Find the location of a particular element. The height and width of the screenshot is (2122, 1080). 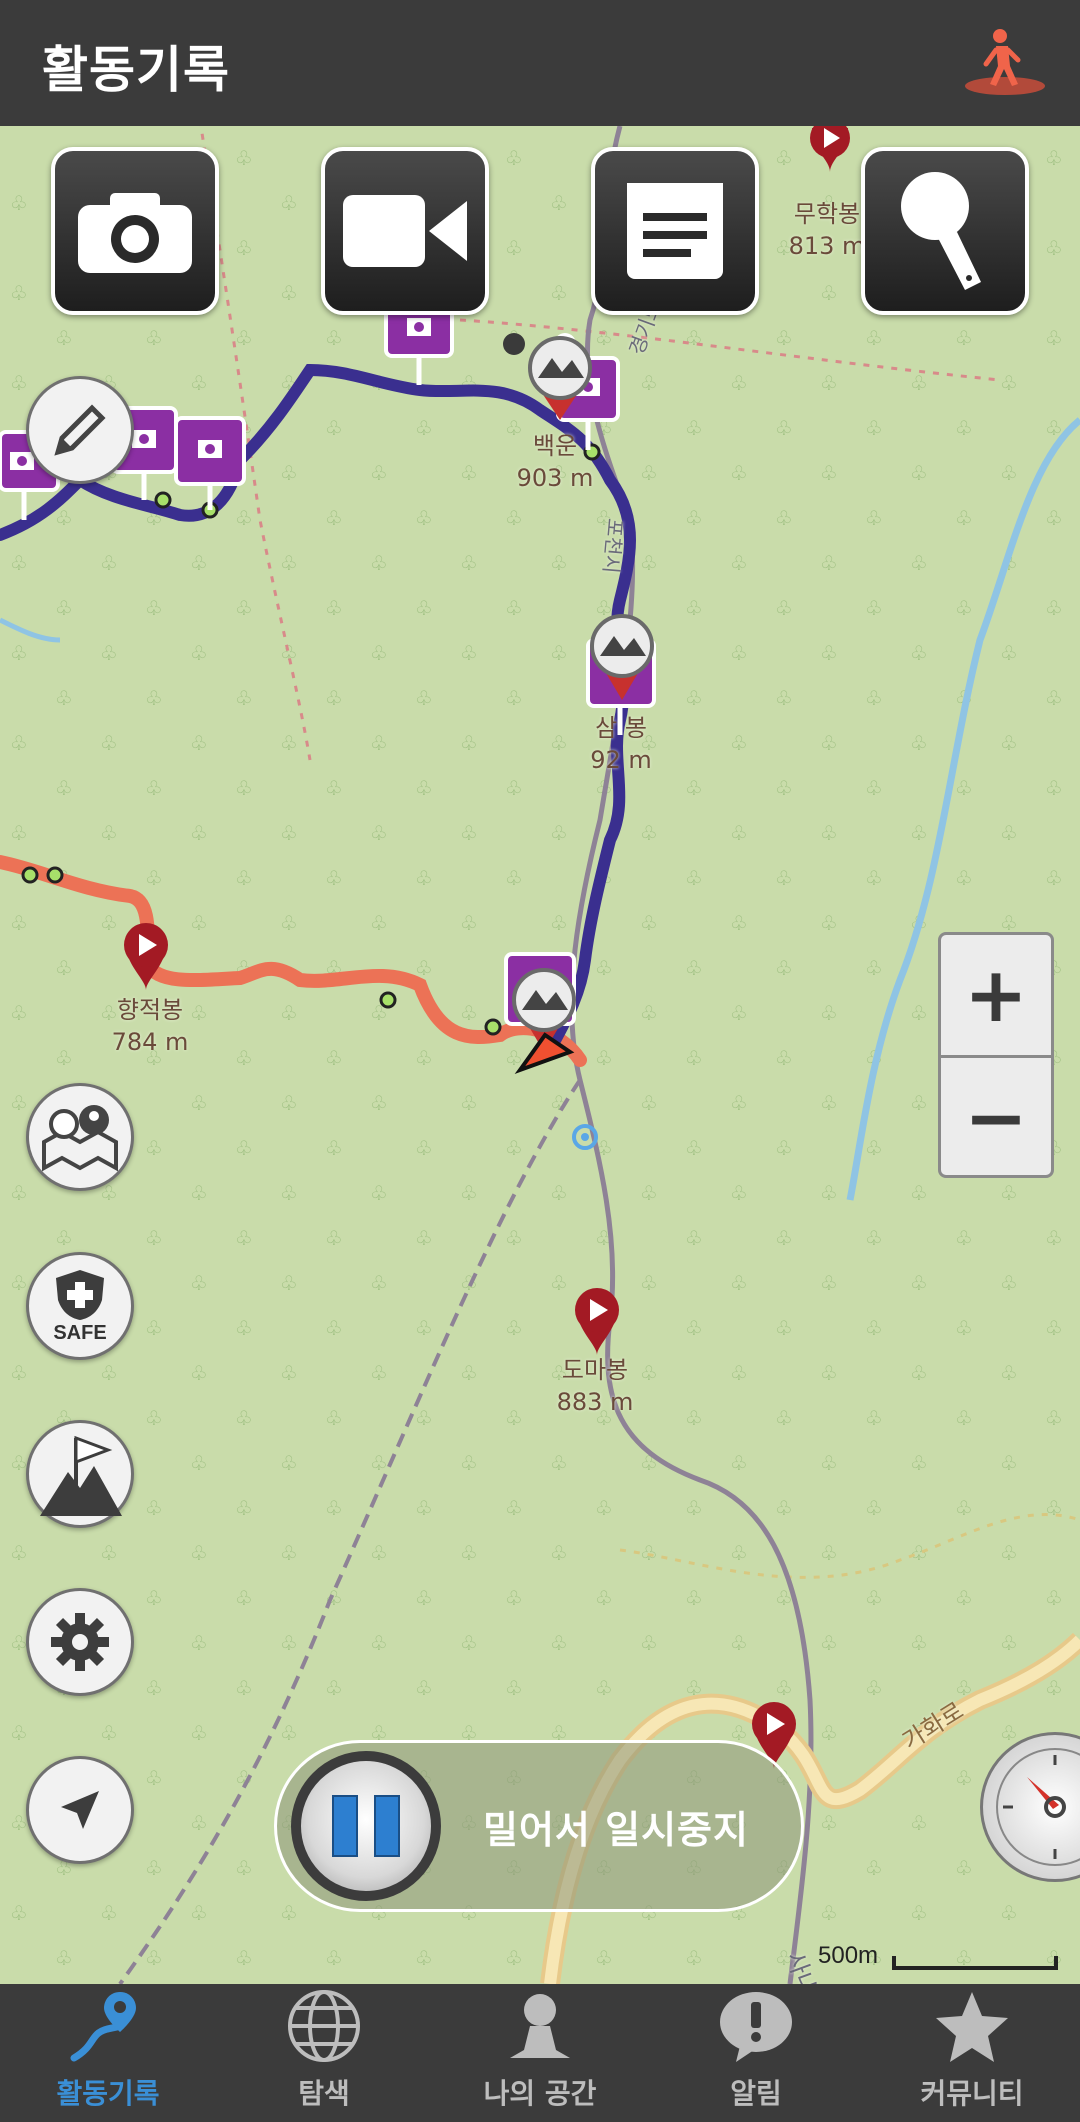

safe-badge: SAFE is located at coordinates (80, 1306).